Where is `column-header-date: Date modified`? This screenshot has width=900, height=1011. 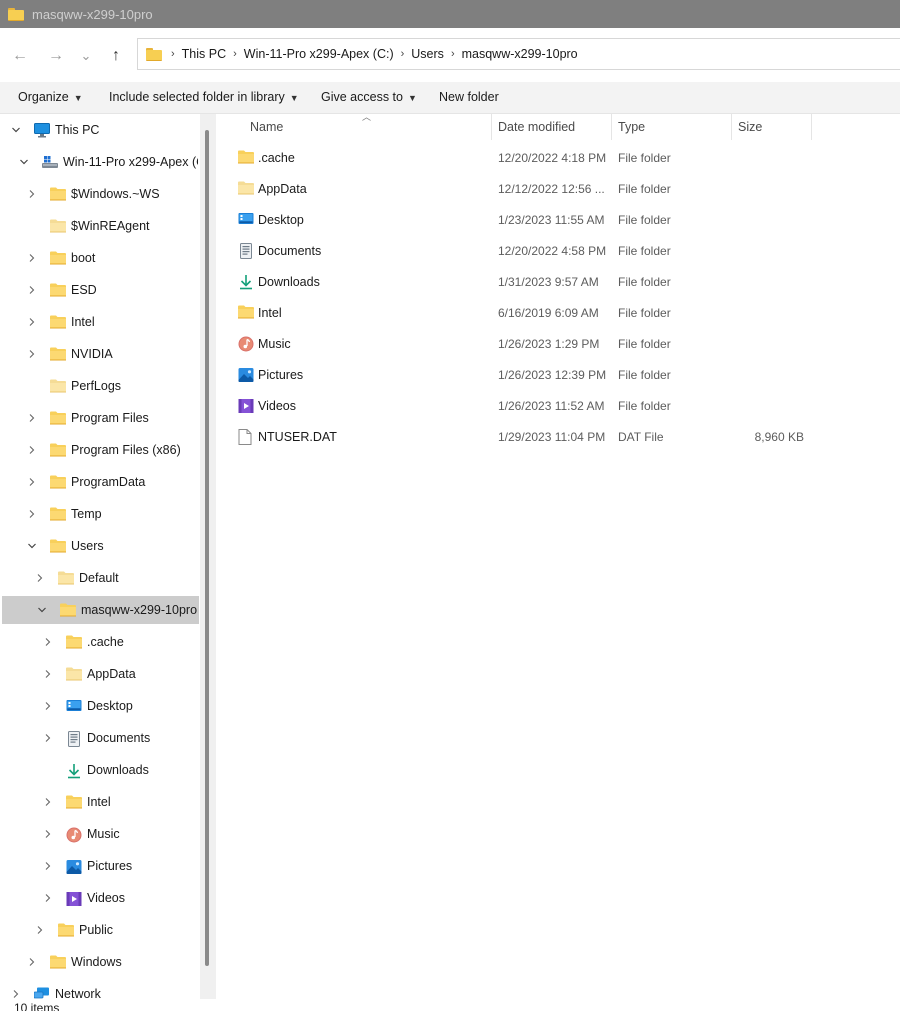 column-header-date: Date modified is located at coordinates (536, 127).